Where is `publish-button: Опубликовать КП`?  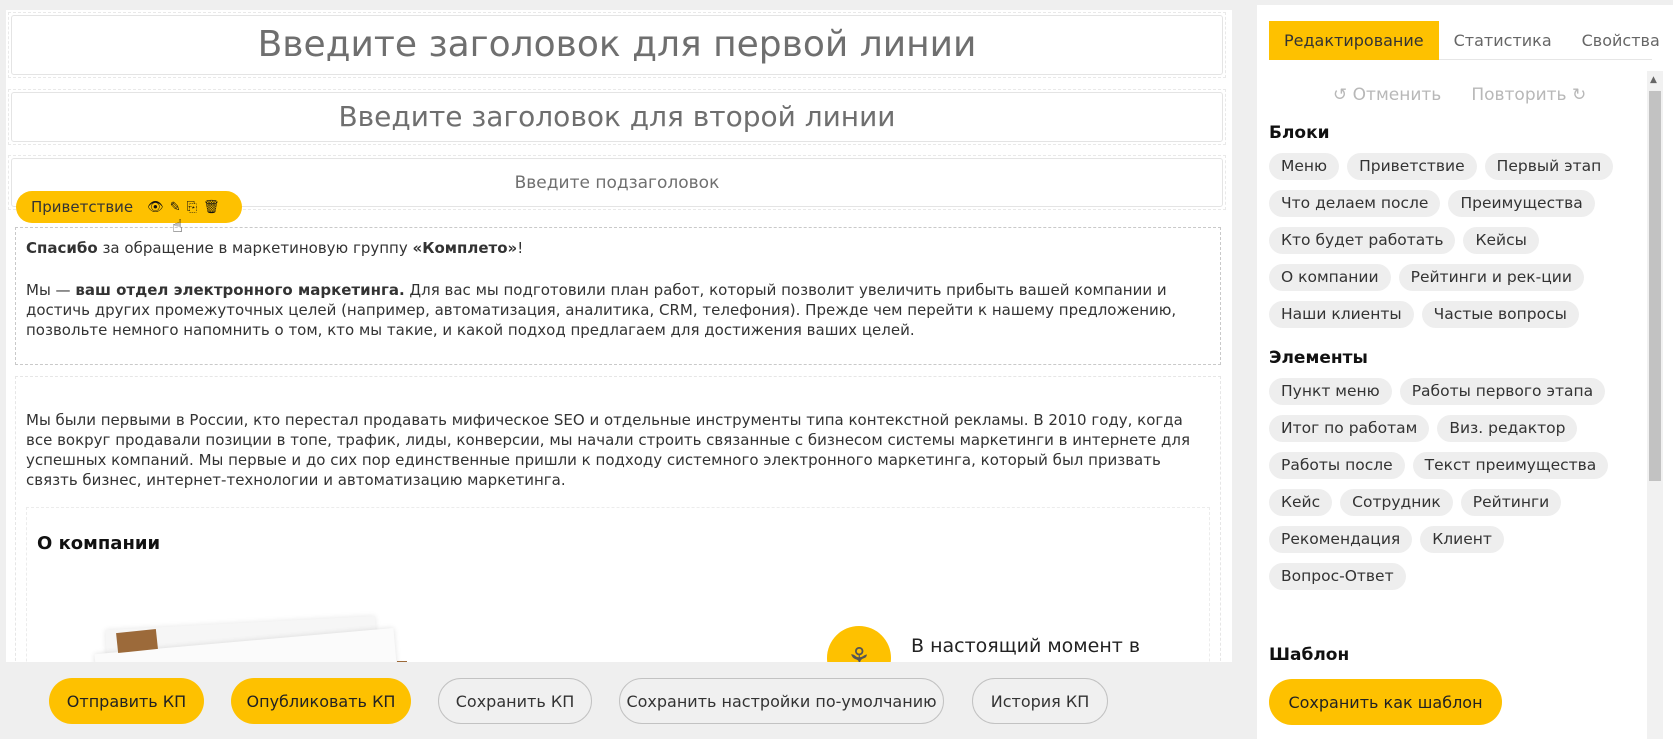 publish-button: Опубликовать КП is located at coordinates (321, 701).